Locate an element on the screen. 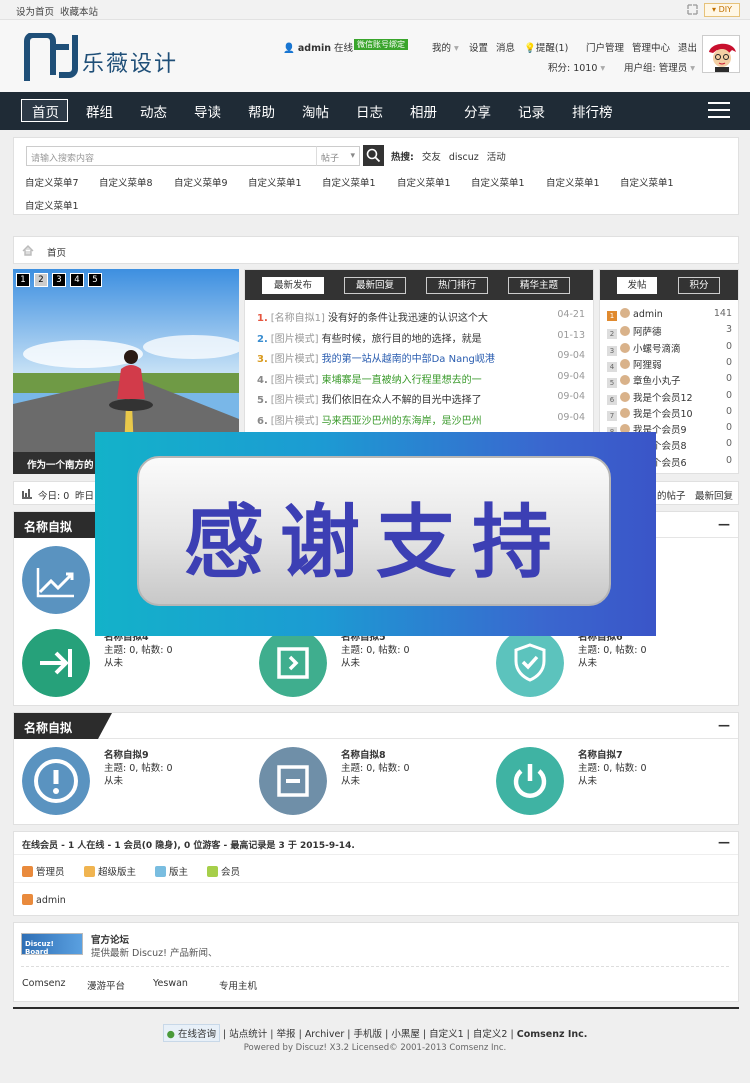 This screenshot has width=750, height=1083. bookmark-link: 收藏本站 is located at coordinates (79, 11).